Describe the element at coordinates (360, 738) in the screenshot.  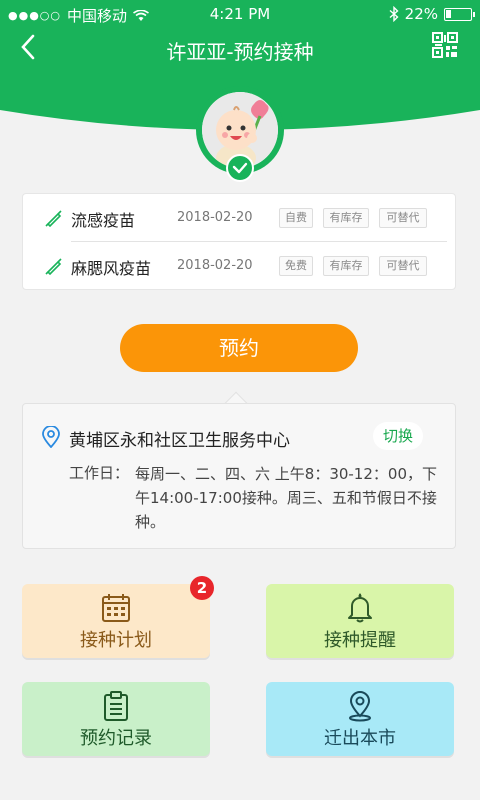
I see `tile-label: 迁出本市` at that location.